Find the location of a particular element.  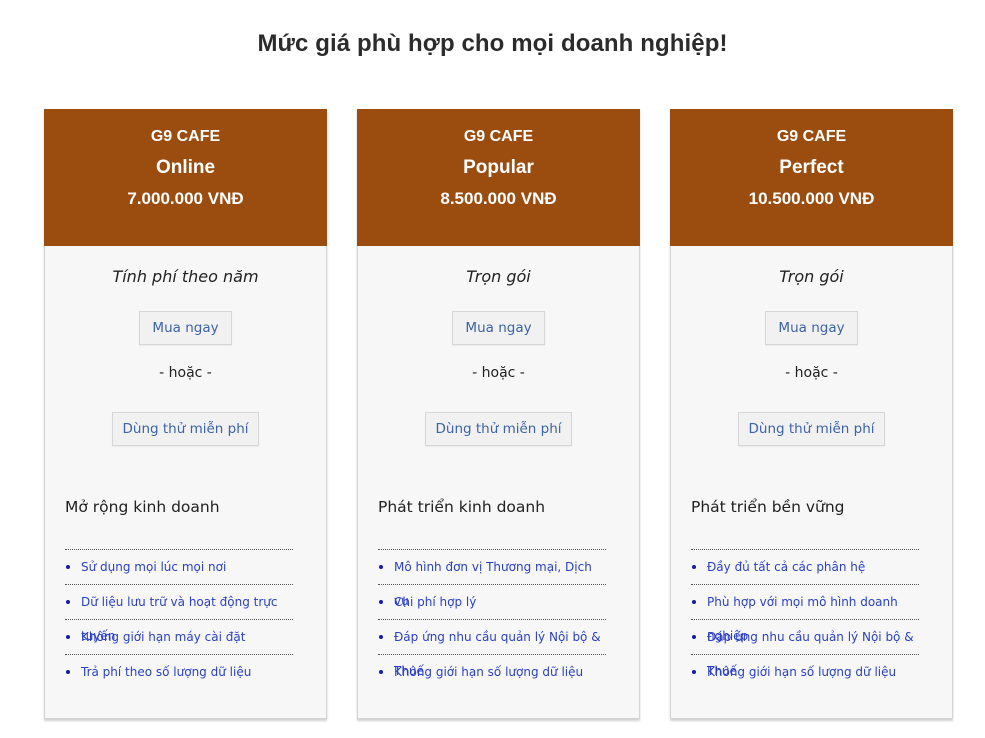

feature-item: Mô hình đơn vị Thương mại, Dịch vụ is located at coordinates (492, 579).